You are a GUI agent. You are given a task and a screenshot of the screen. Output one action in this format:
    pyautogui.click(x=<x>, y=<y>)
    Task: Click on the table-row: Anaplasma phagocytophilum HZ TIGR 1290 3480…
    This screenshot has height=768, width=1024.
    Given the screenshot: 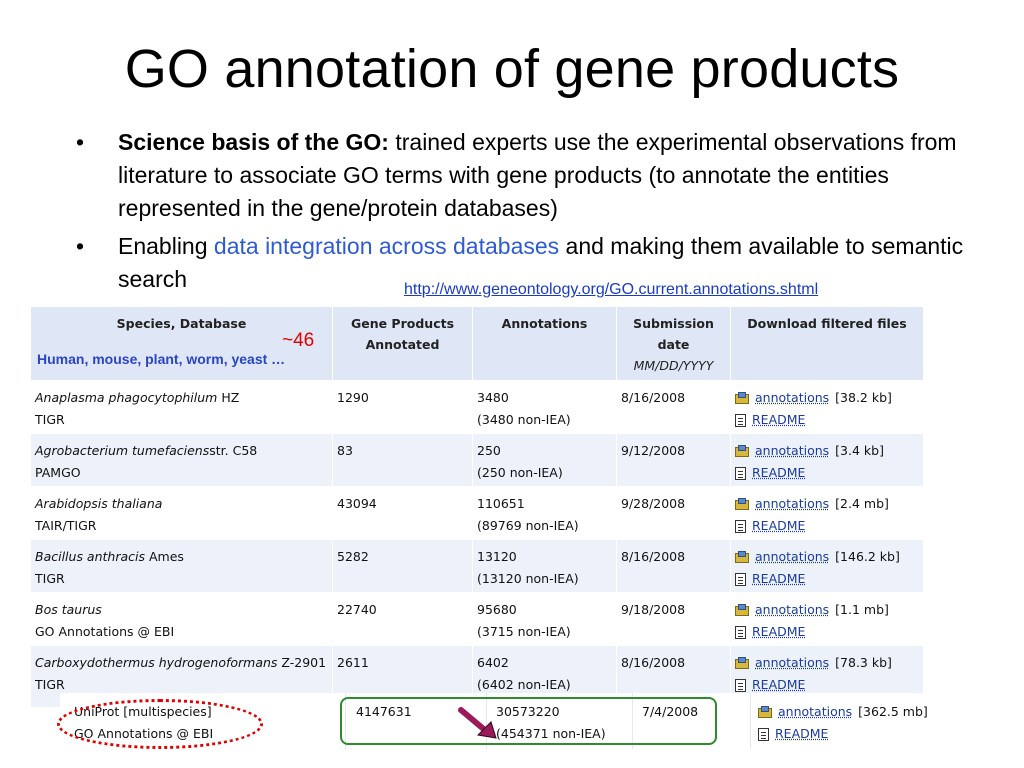 What is the action you would take?
    pyautogui.click(x=477, y=407)
    